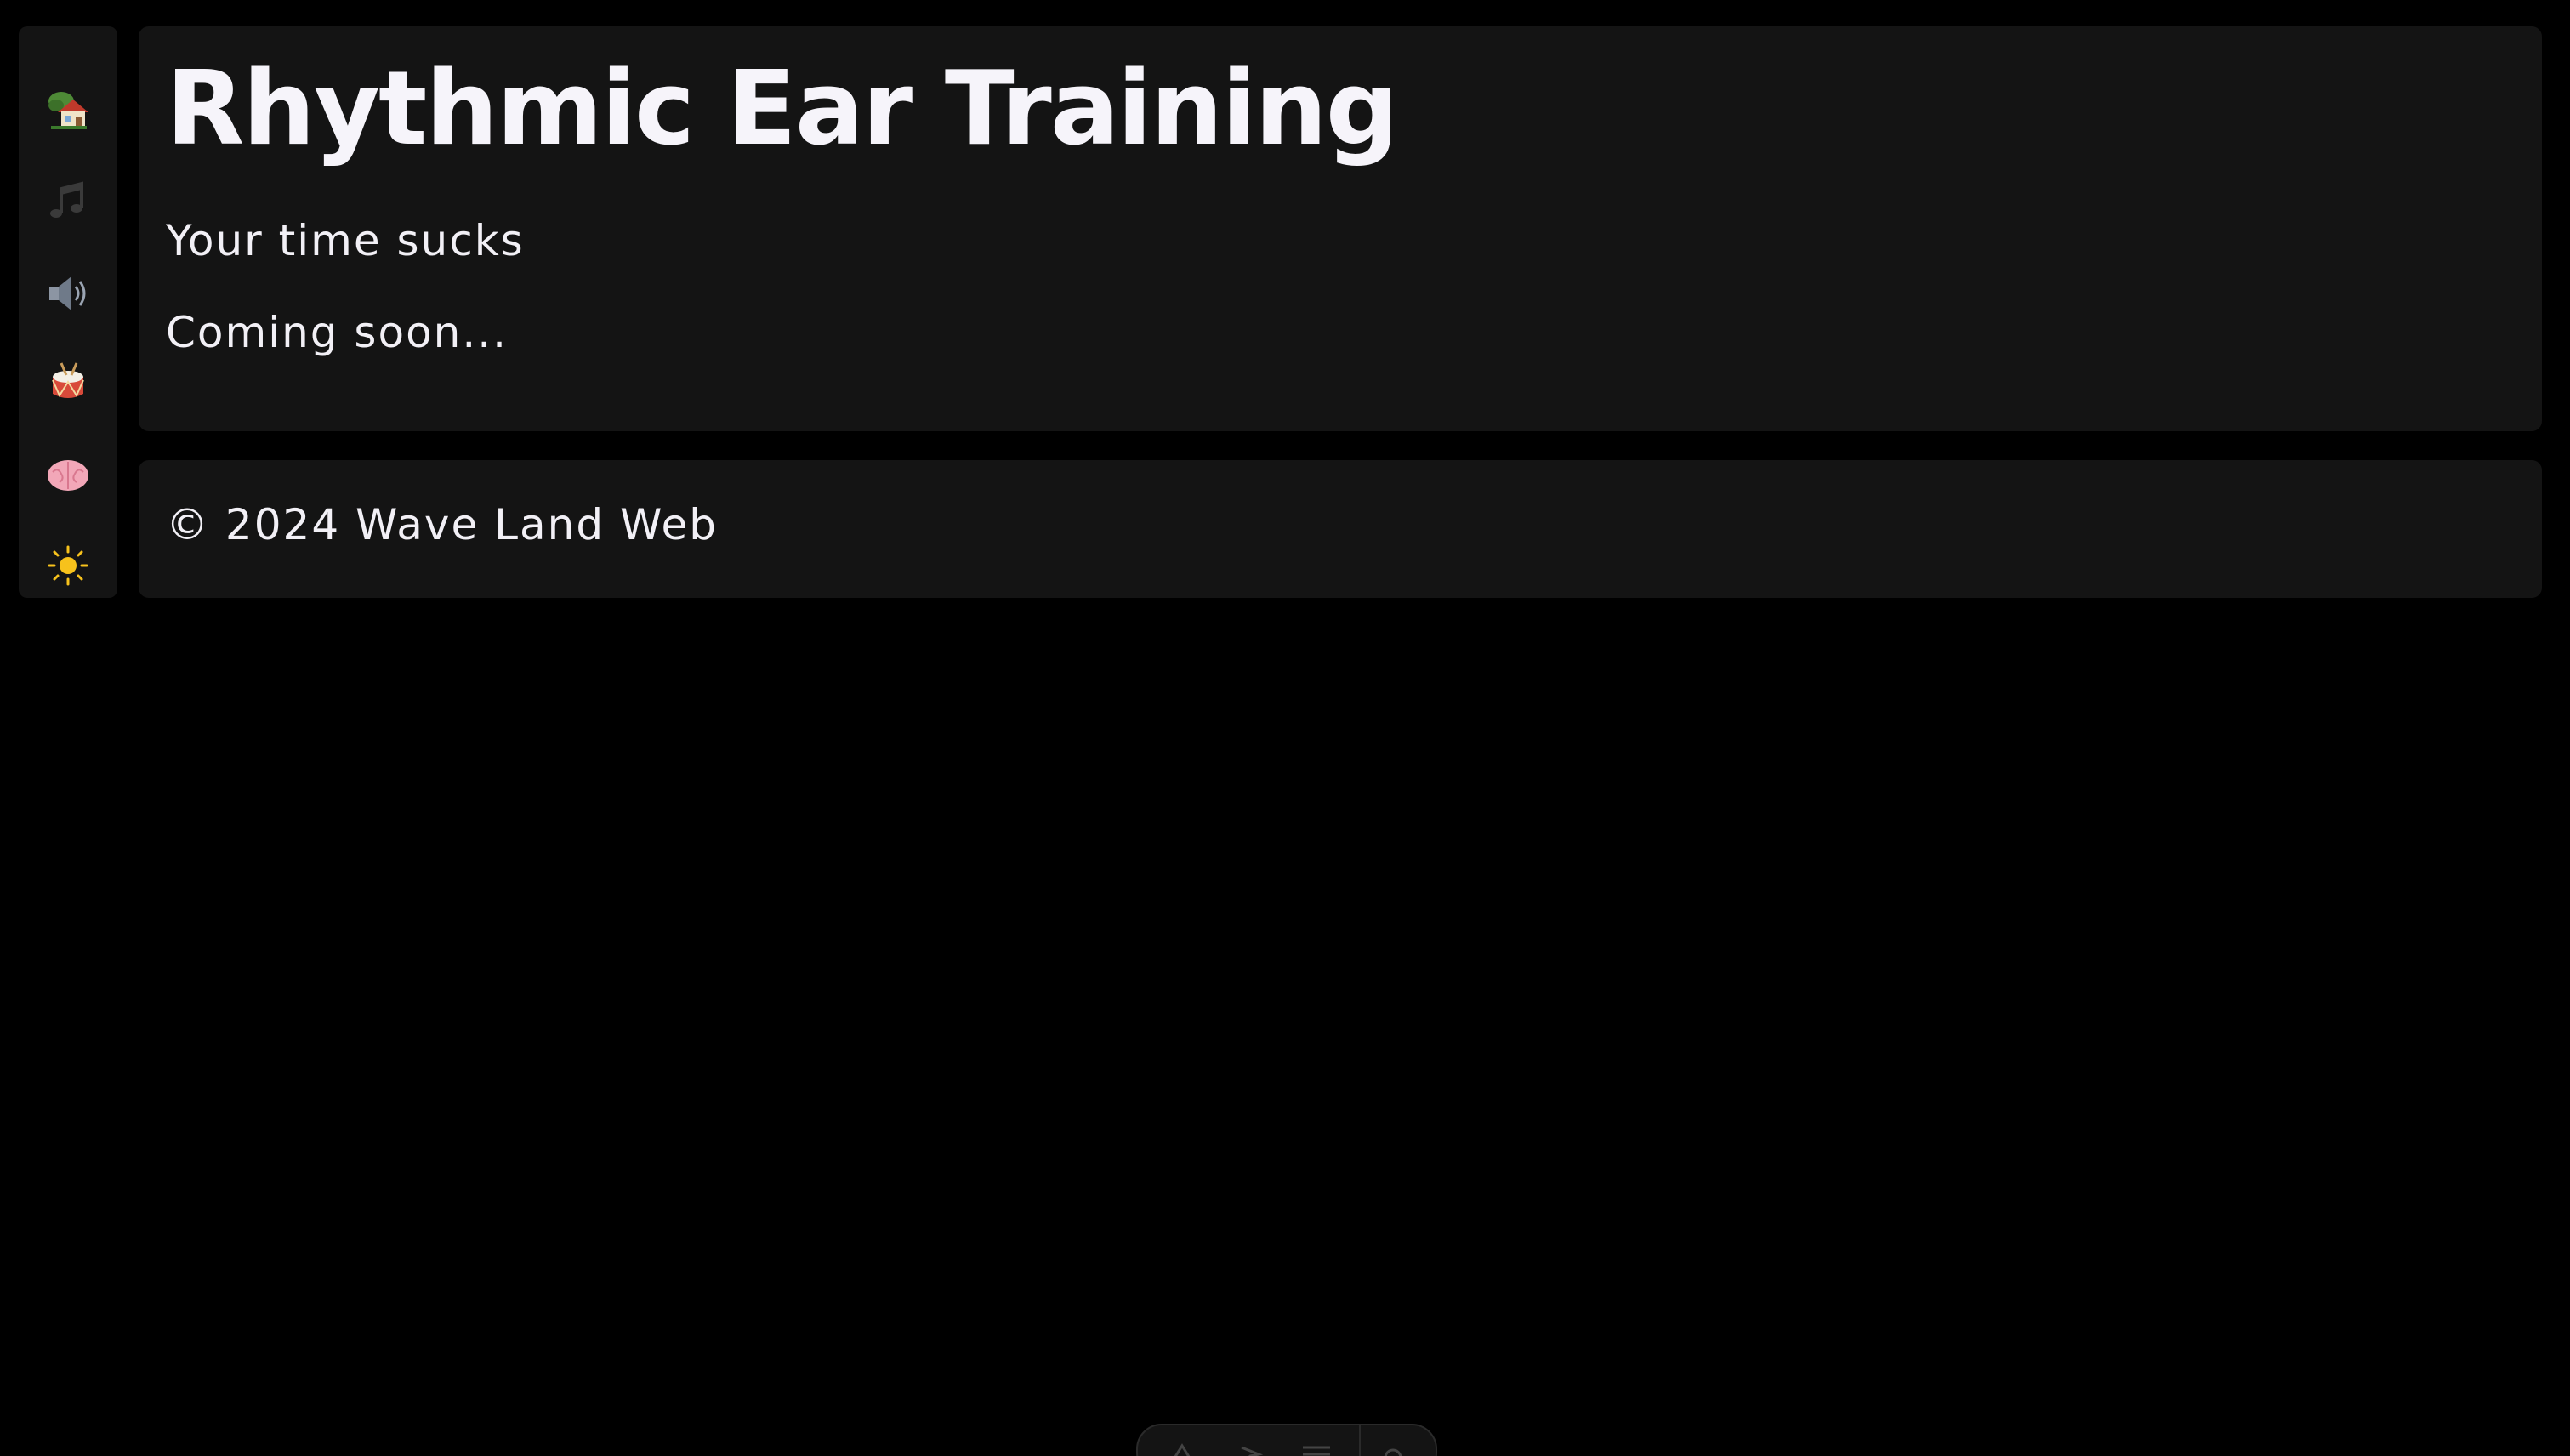 The image size is (2570, 1456). I want to click on sidebar-item-sound, so click(68, 293).